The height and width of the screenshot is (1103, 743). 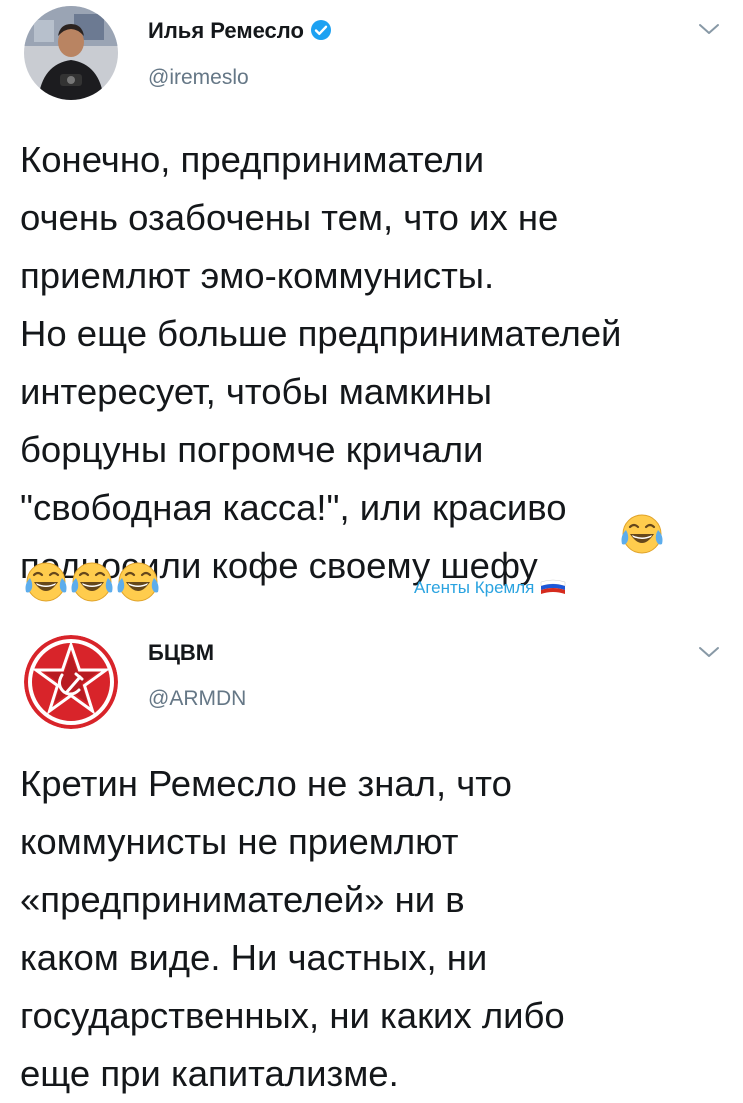 What do you see at coordinates (553, 590) in the screenshot?
I see `russian-flag-icon` at bounding box center [553, 590].